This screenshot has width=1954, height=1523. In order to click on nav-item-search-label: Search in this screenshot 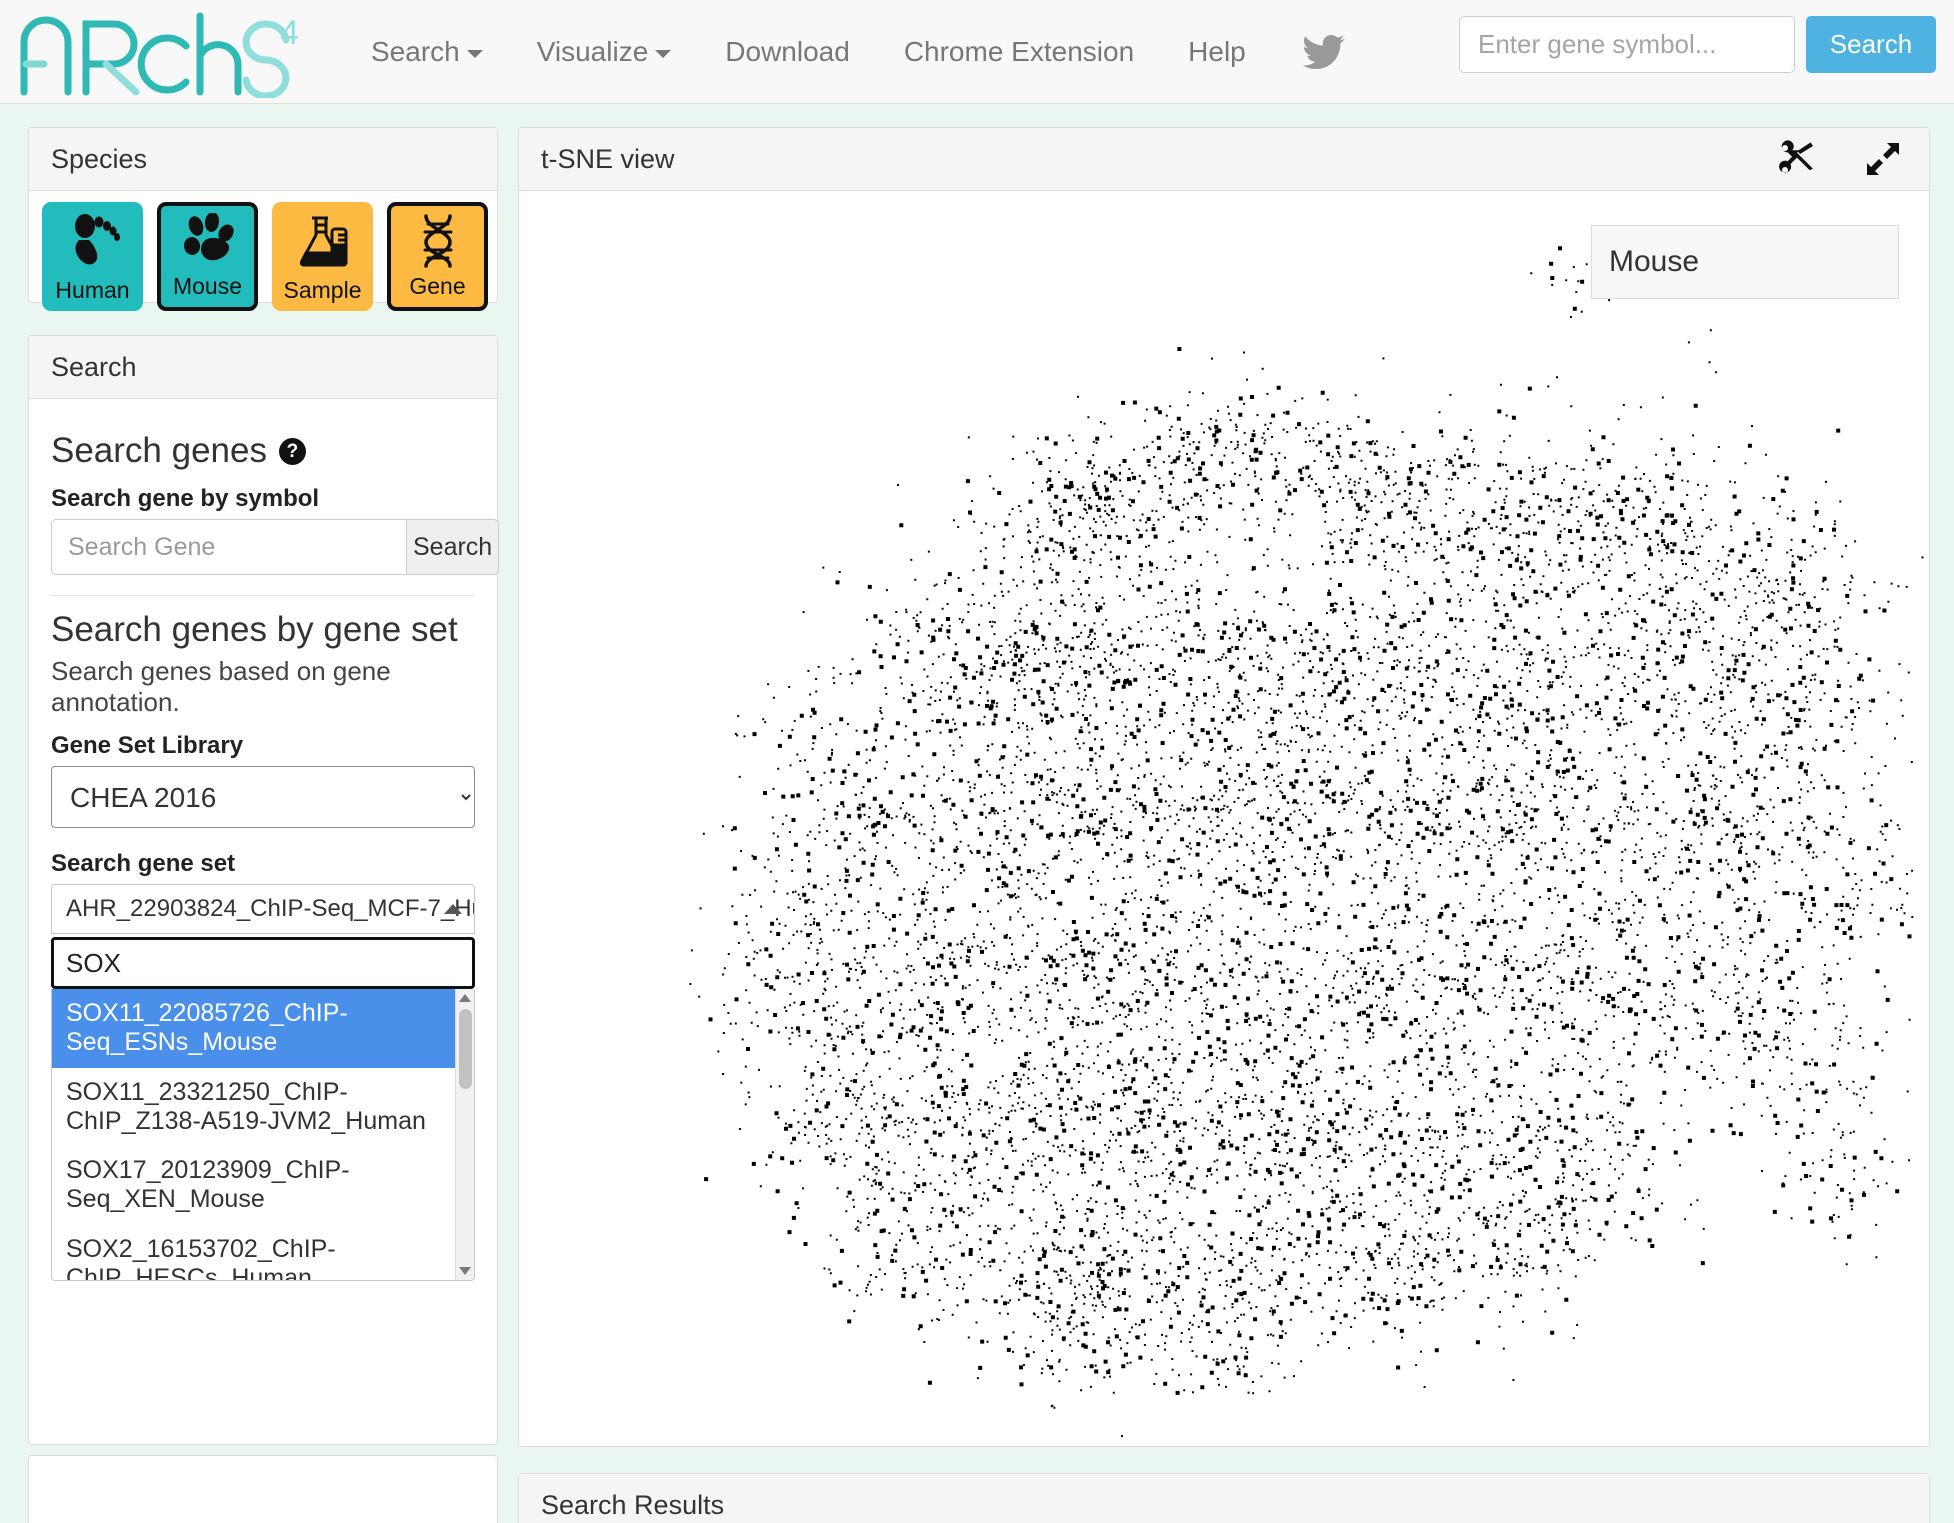, I will do `click(415, 51)`.